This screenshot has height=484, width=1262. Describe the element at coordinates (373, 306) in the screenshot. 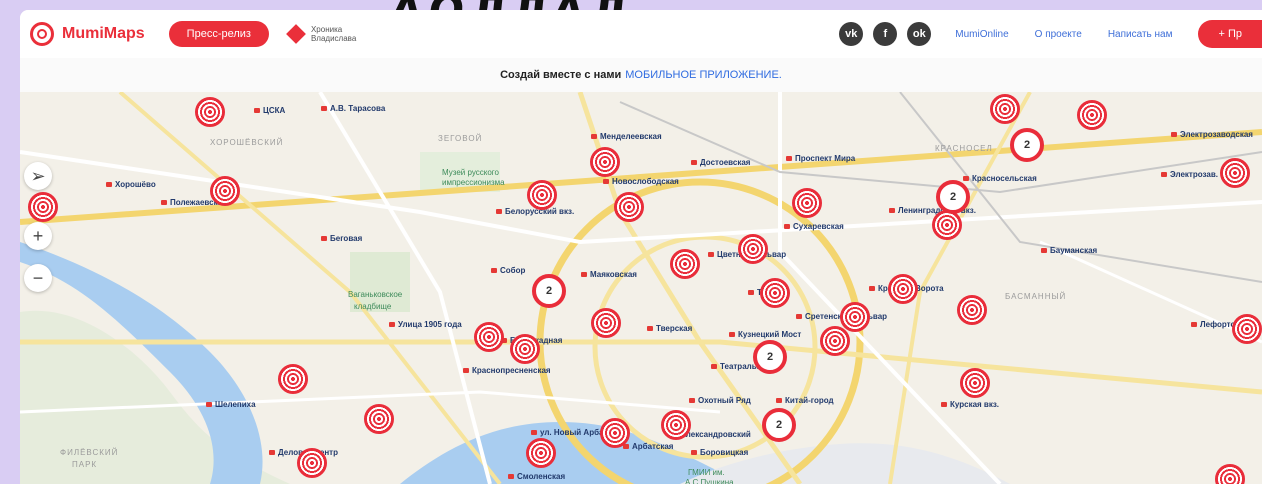

I see `map-label: кладбище` at that location.